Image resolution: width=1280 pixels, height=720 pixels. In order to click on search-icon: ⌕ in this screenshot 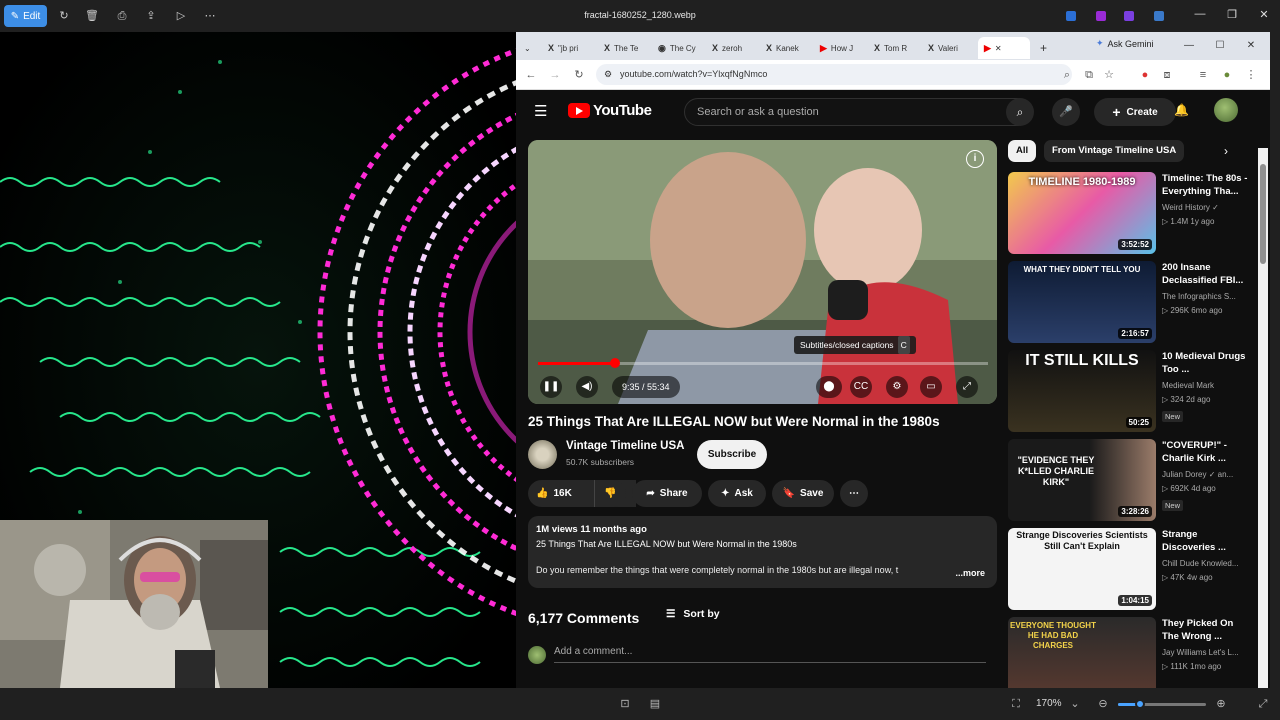, I will do `click(1020, 112)`.